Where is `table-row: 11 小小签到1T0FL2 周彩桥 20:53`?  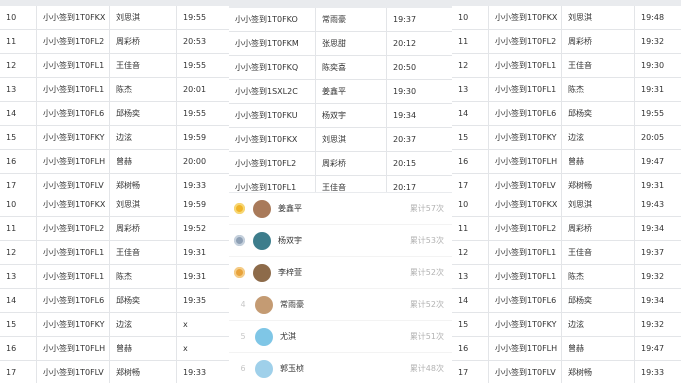
table-row: 11 小小签到1T0FL2 周彩桥 20:53 is located at coordinates (114, 41).